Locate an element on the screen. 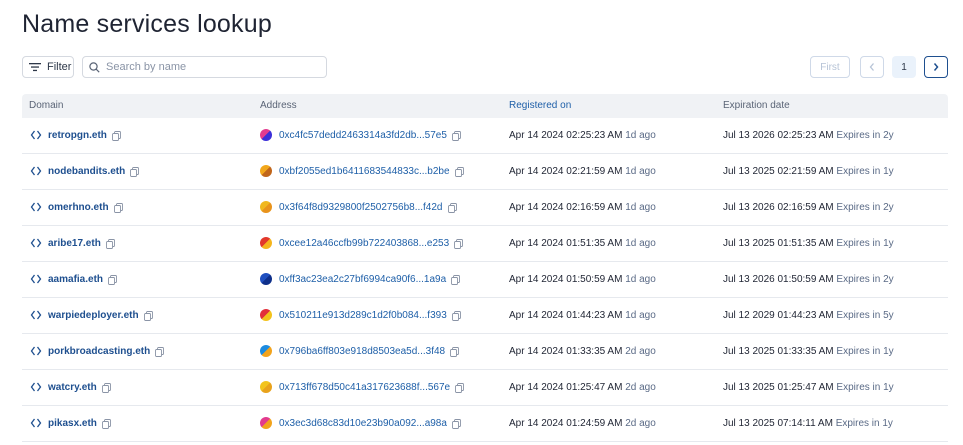 The width and height of the screenshot is (963, 445). registered-on-cell: Apr 14 2024 01:33:35 AM 2d ago is located at coordinates (582, 351).